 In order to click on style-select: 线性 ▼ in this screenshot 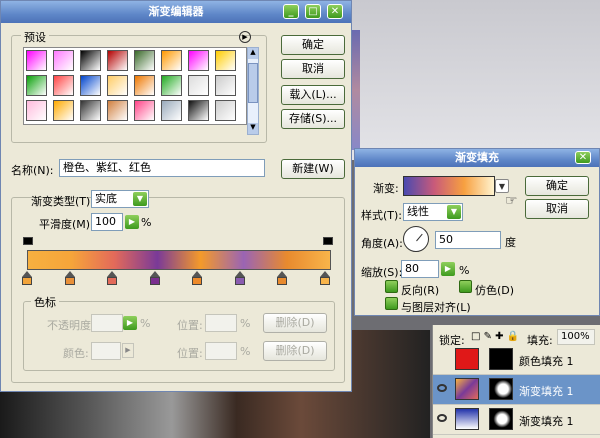, I will do `click(433, 212)`.